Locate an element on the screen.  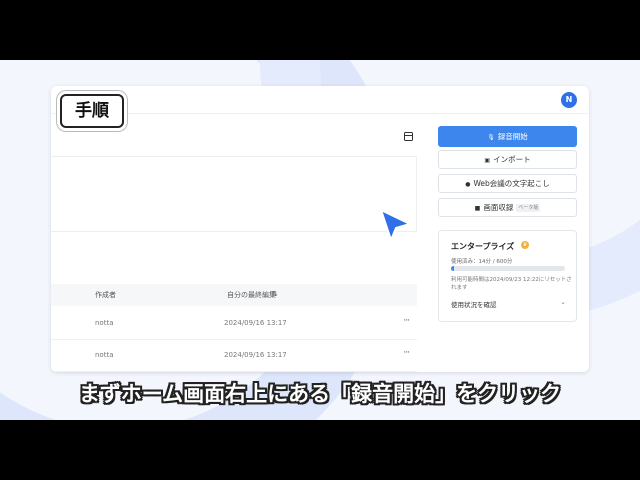
reset-text: 利用可能時間は2024/09/23 12:22にリセットされます is located at coordinates (511, 284).